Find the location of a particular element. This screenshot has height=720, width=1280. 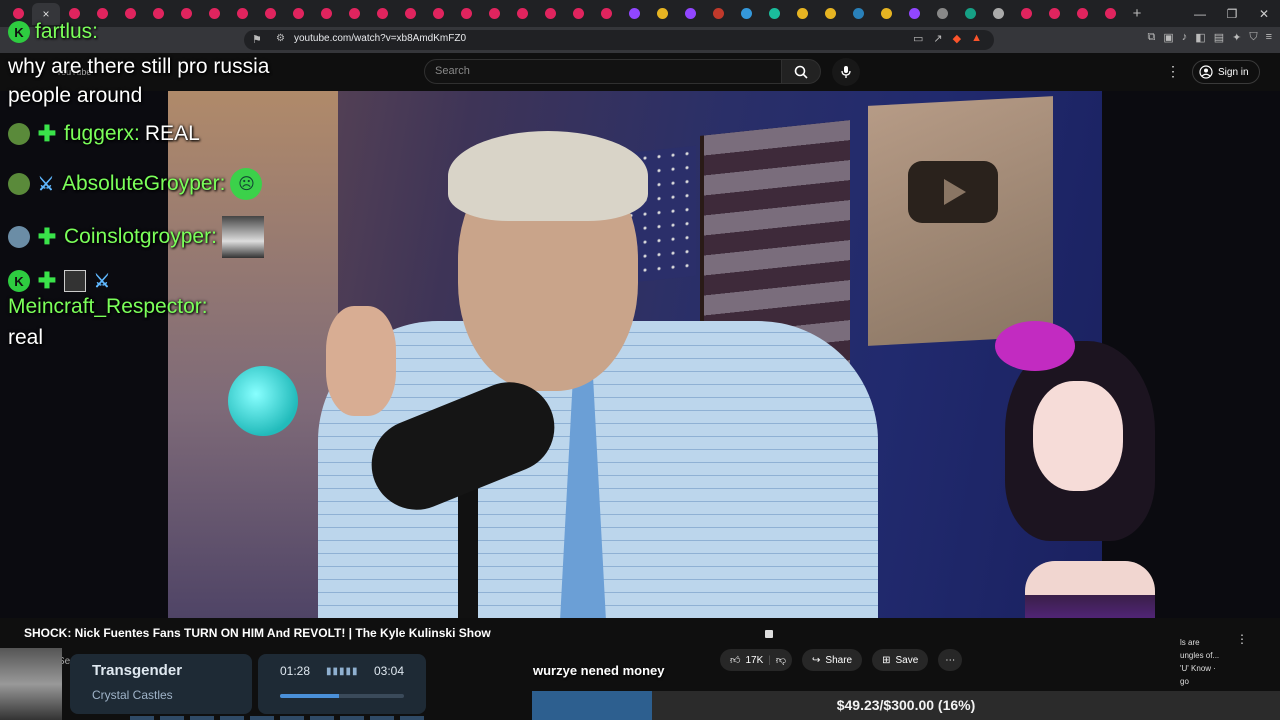

save-button: ⊞ Save is located at coordinates (900, 660).